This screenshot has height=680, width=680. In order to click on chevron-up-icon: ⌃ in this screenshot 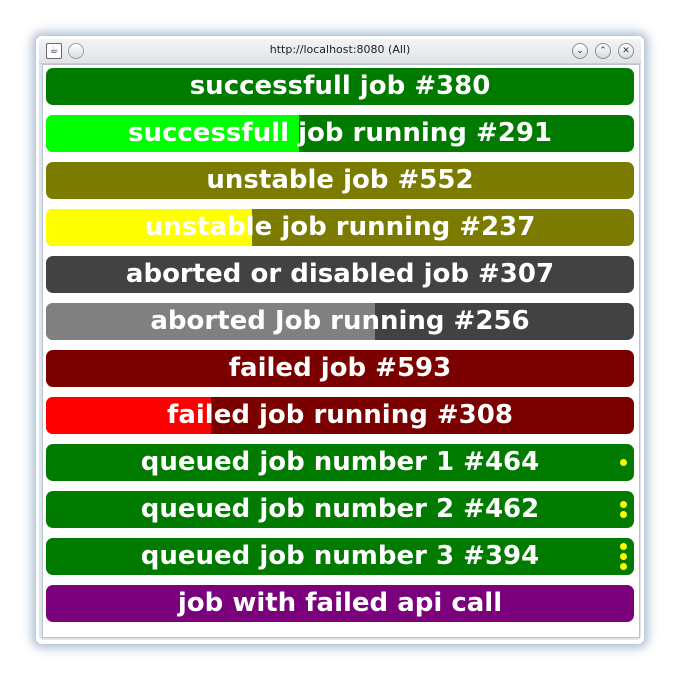, I will do `click(603, 51)`.